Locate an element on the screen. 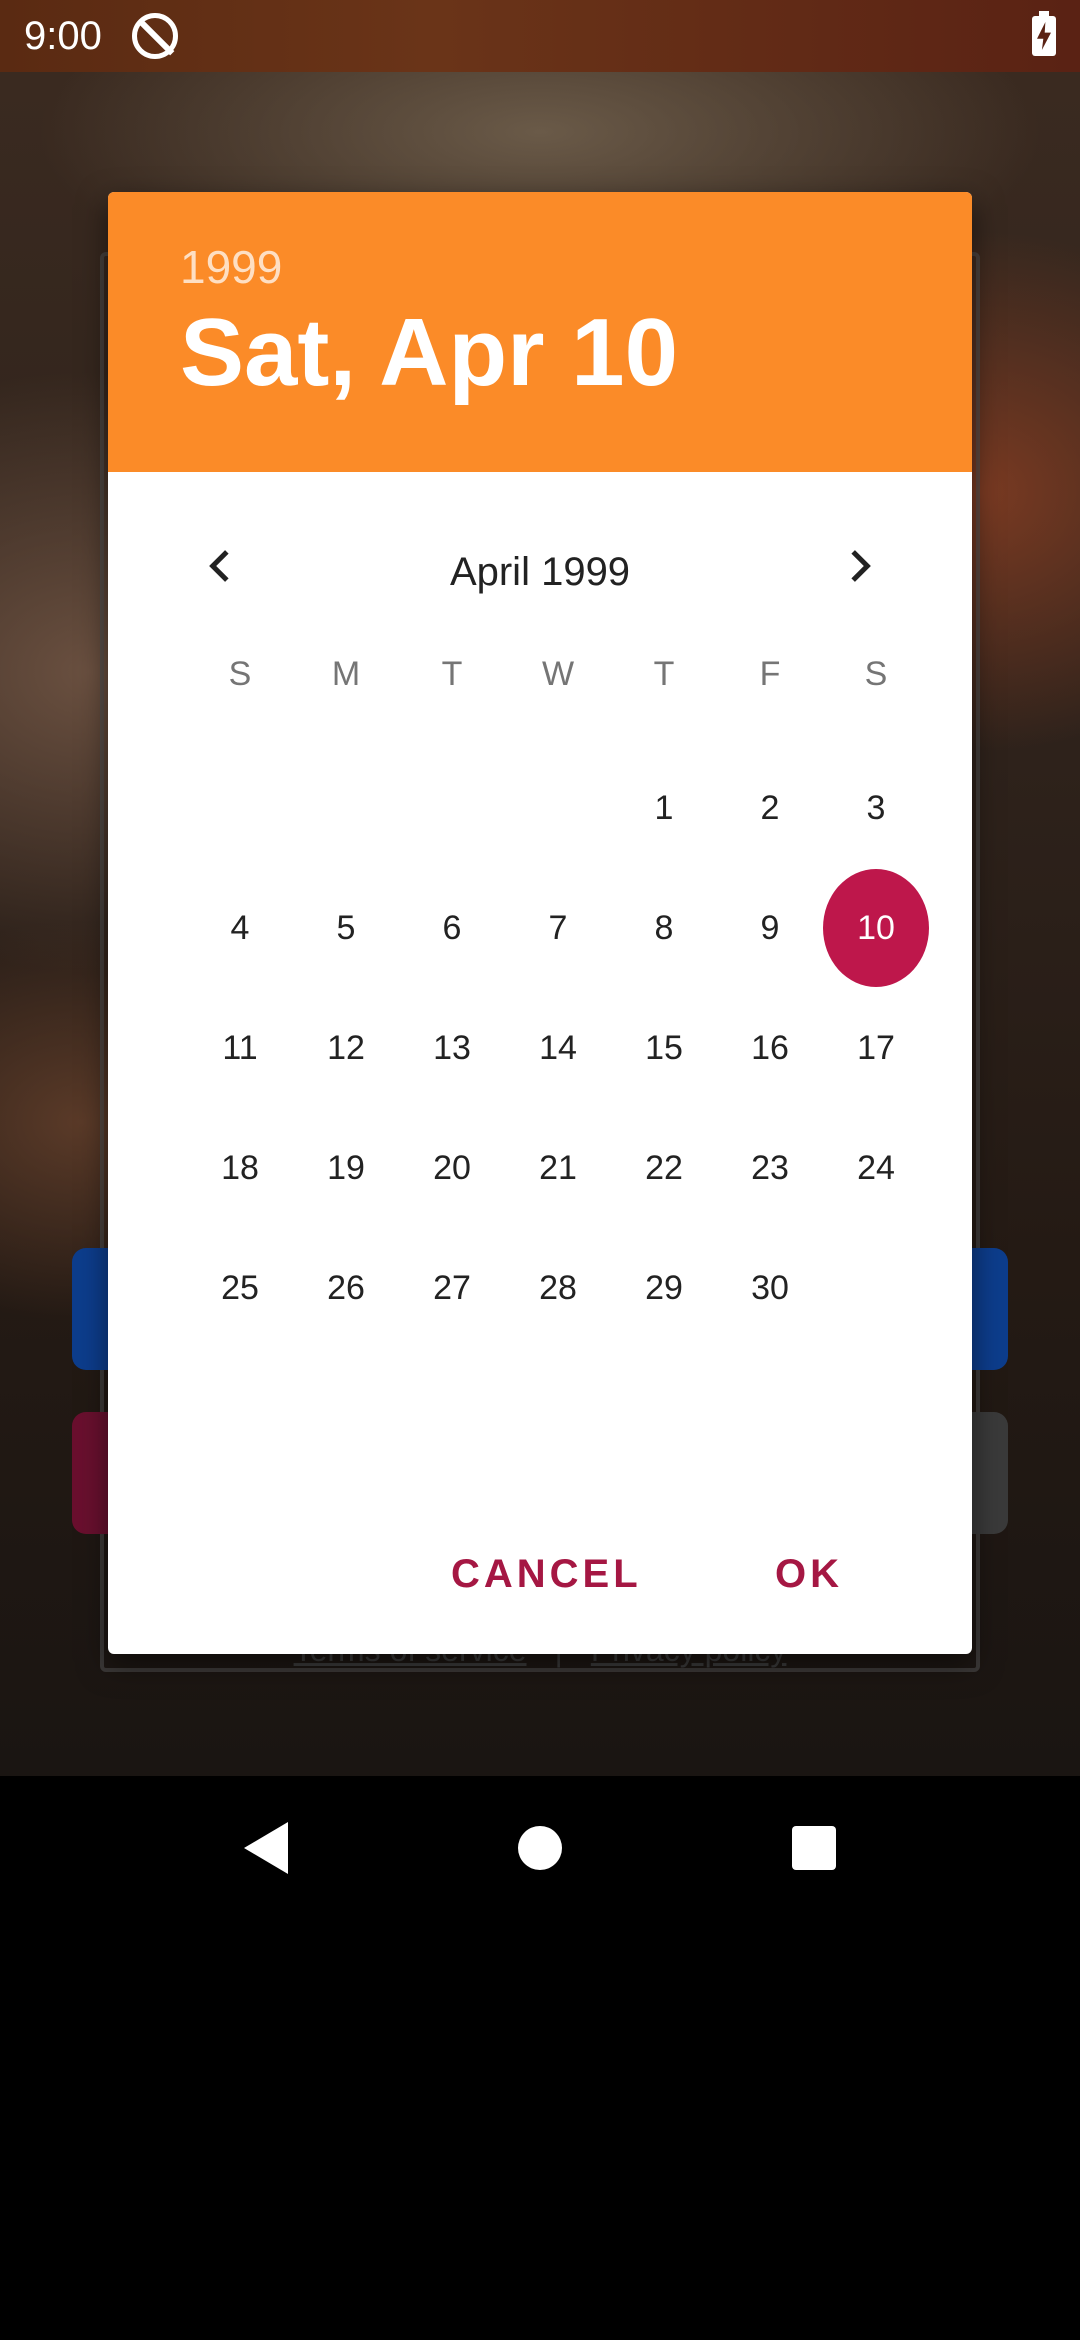 This screenshot has width=1080, height=2340. calendar-day-label: 28 is located at coordinates (558, 1287).